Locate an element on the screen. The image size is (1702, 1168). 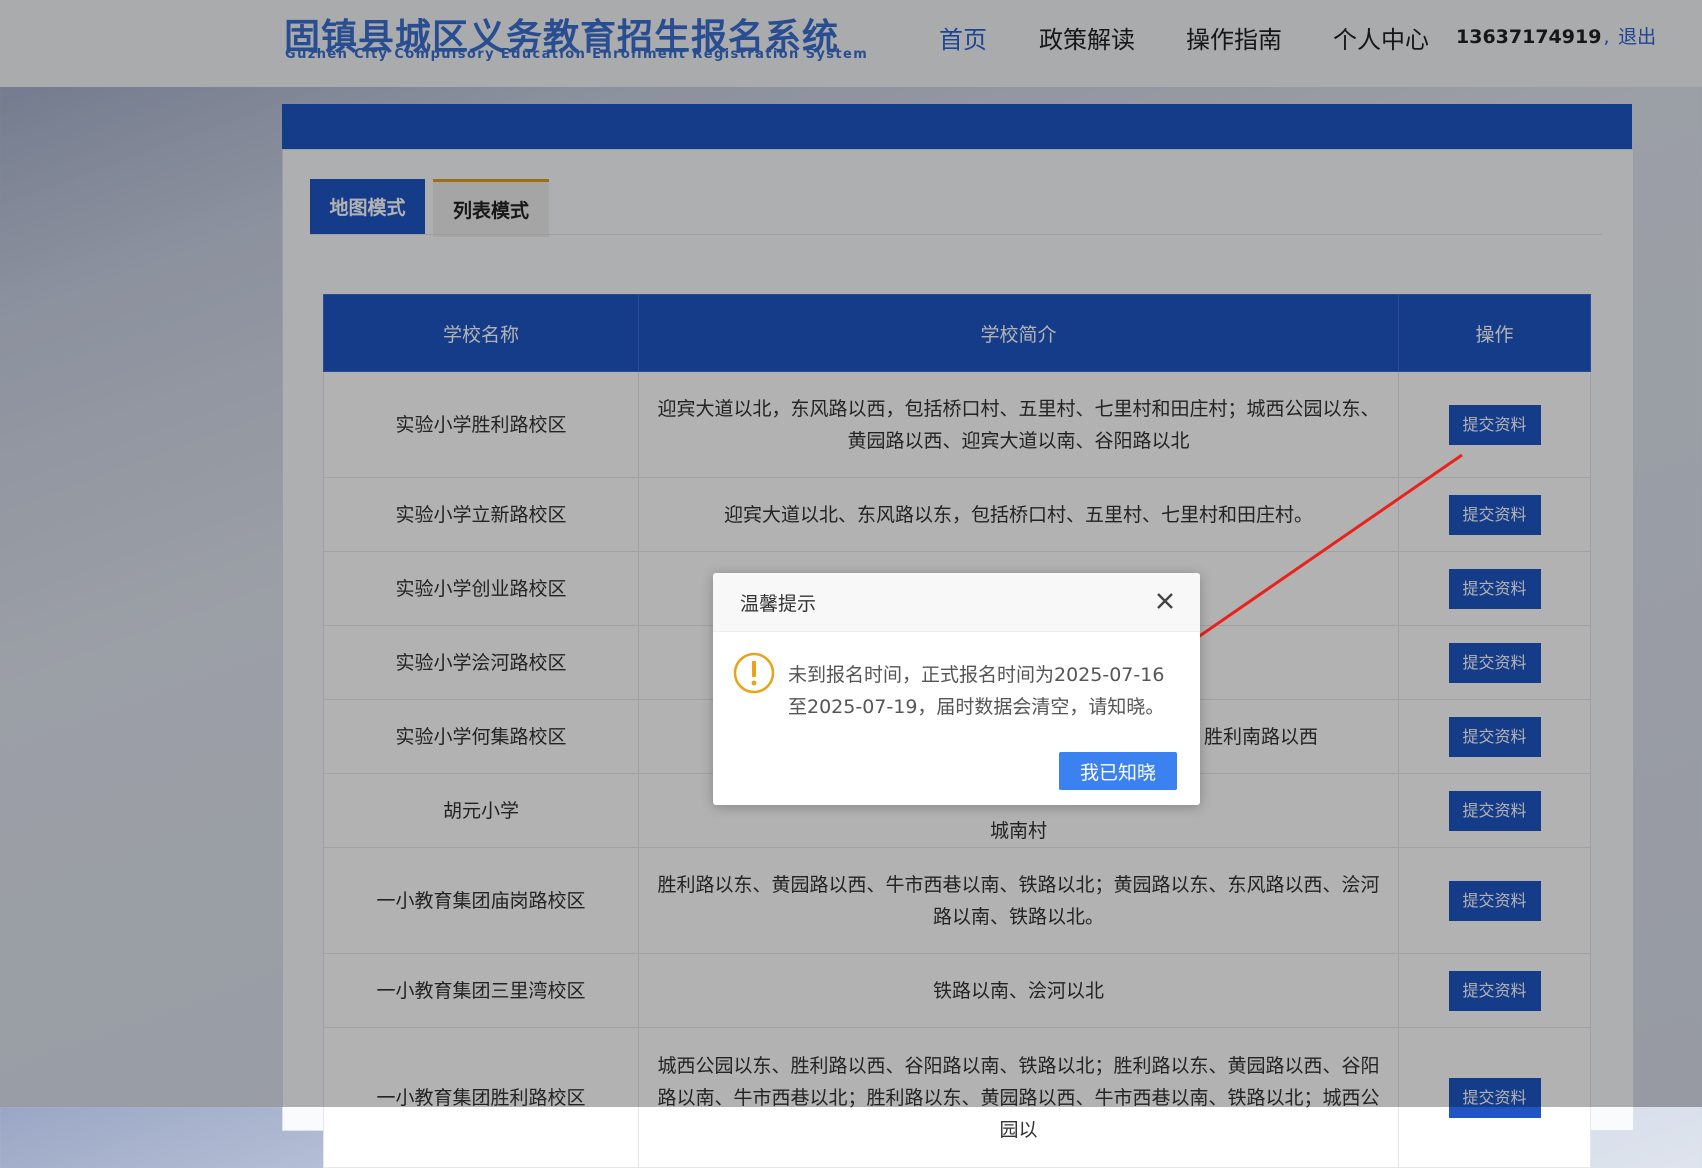
annotation-arrow is located at coordinates (1317, 554).